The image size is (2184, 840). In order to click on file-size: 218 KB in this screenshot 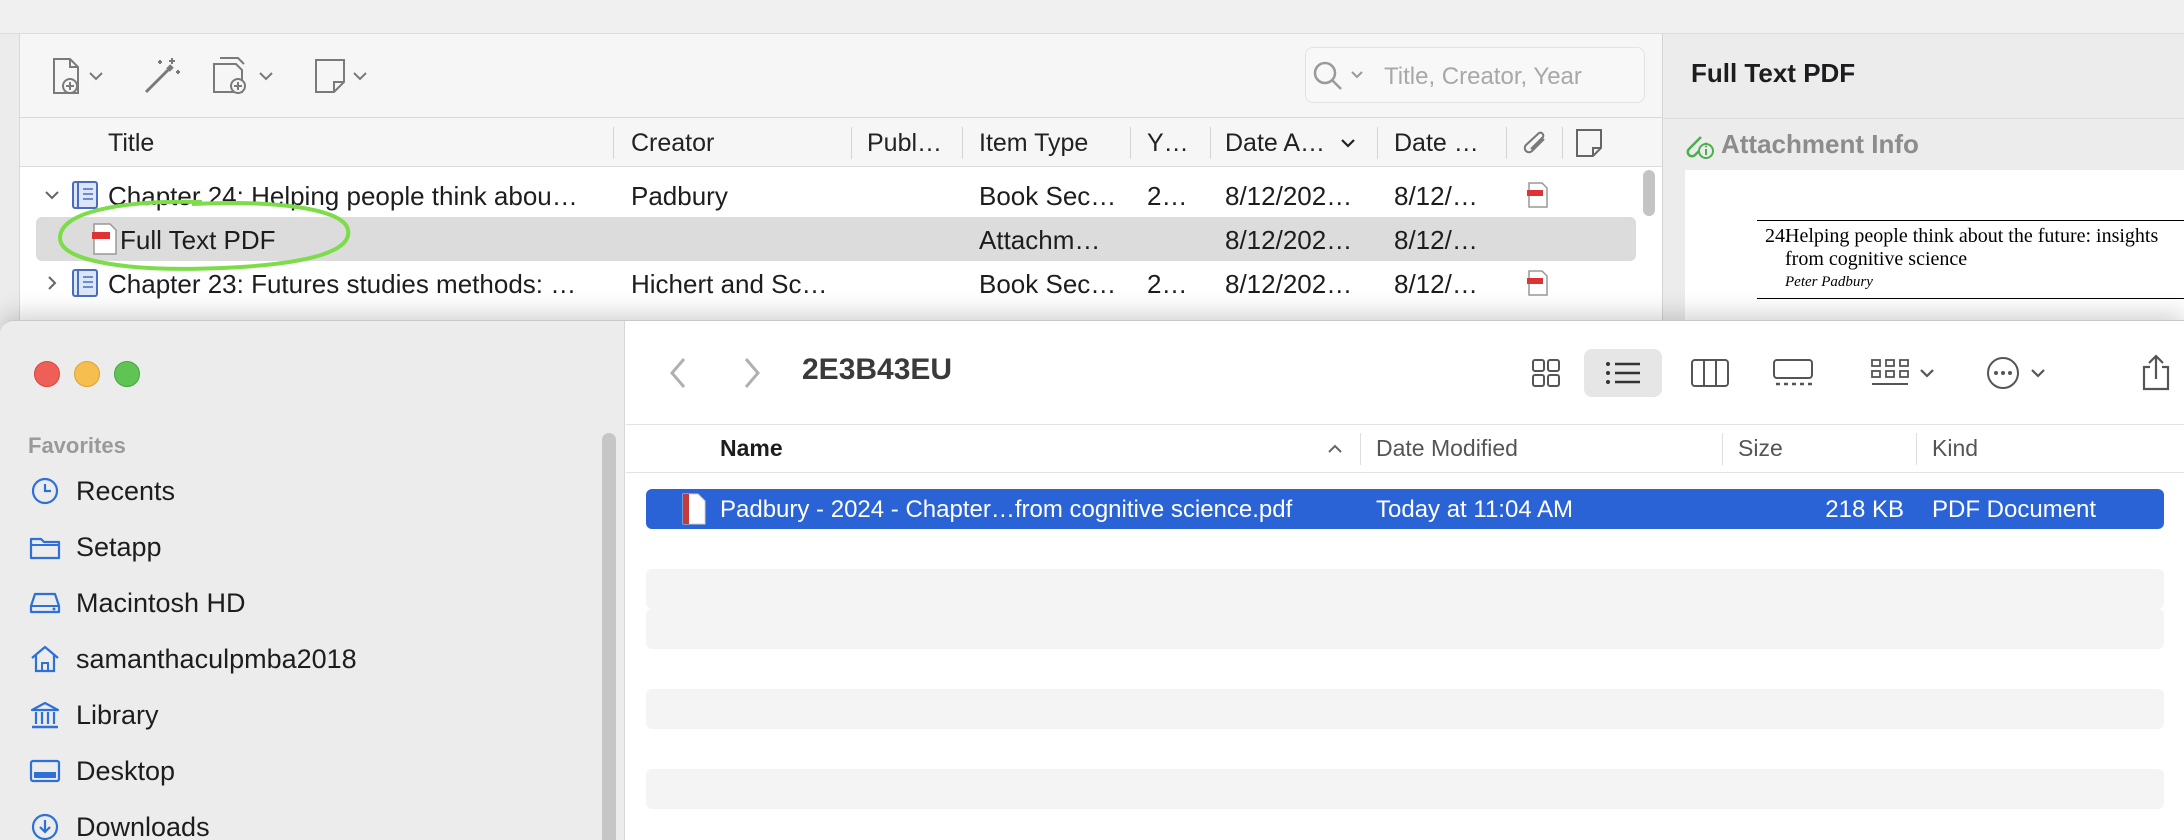, I will do `click(1864, 509)`.